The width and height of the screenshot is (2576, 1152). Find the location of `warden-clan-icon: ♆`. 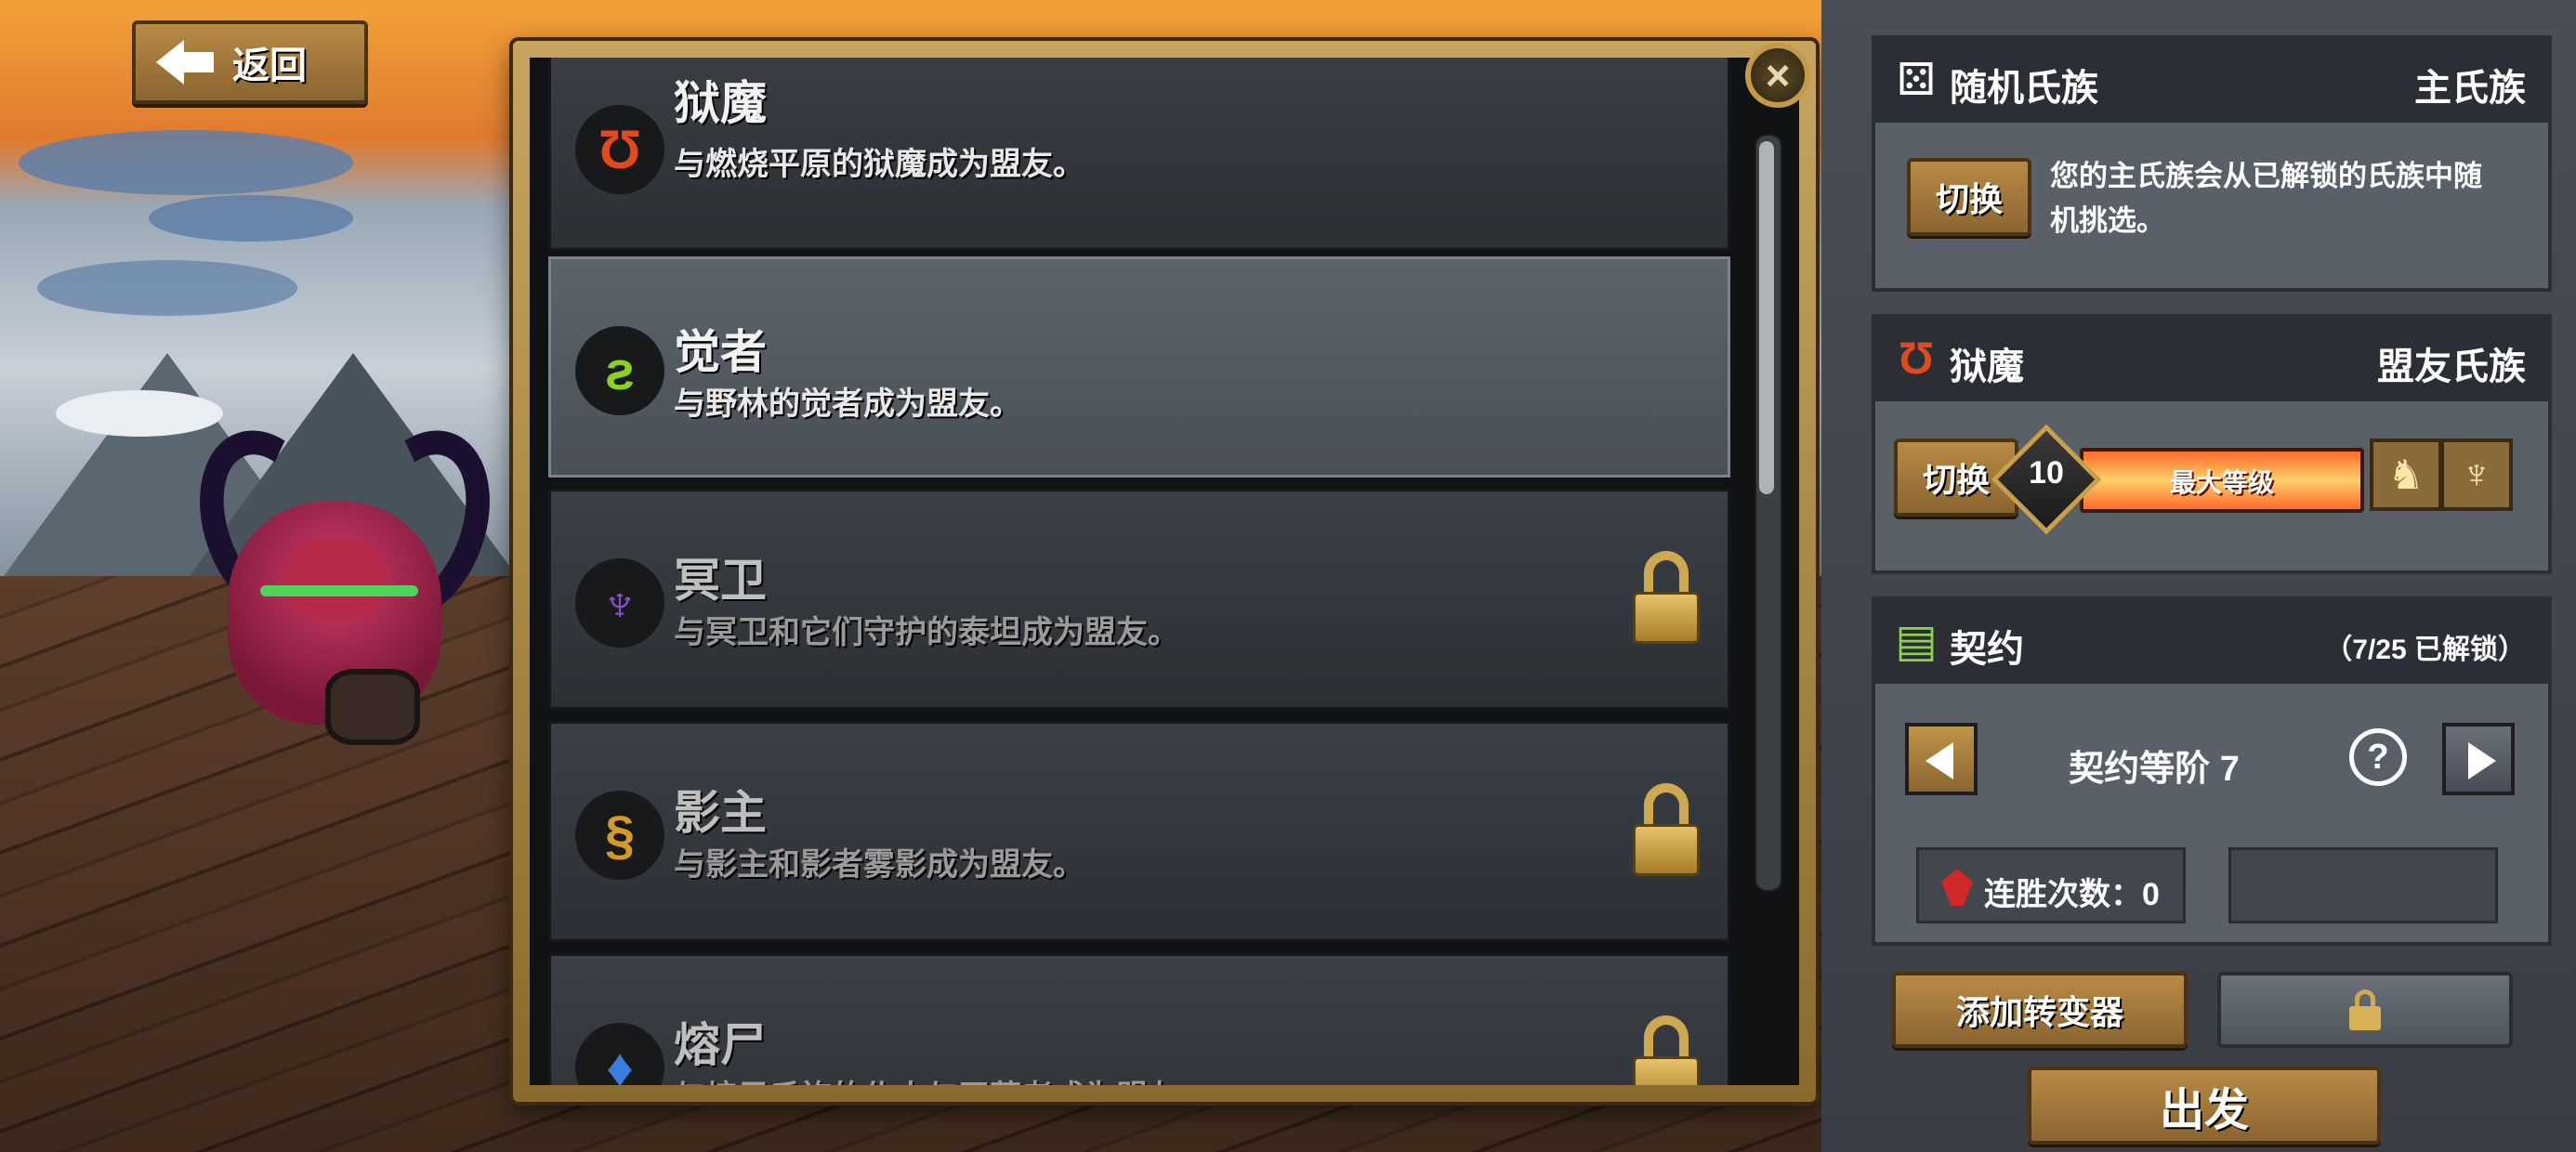

warden-clan-icon: ♆ is located at coordinates (619, 603).